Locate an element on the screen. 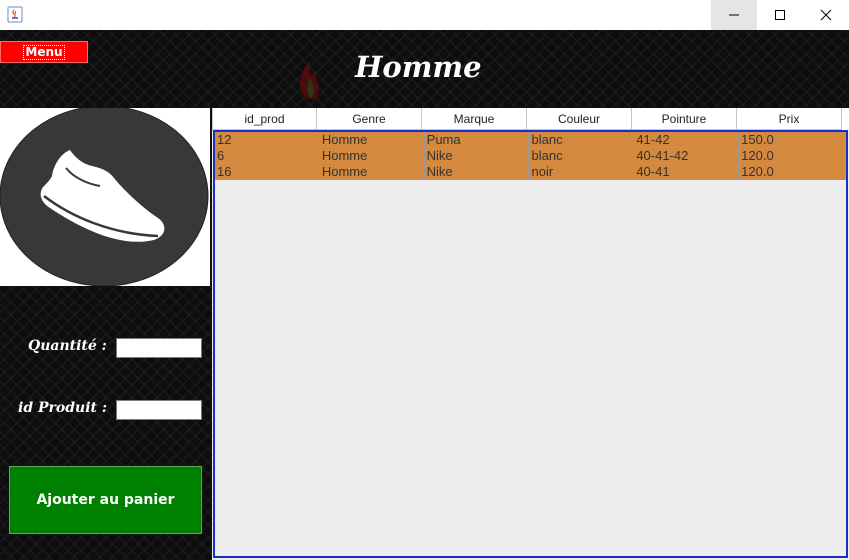 The height and width of the screenshot is (560, 849). menu-button-label: Menu is located at coordinates (44, 52).